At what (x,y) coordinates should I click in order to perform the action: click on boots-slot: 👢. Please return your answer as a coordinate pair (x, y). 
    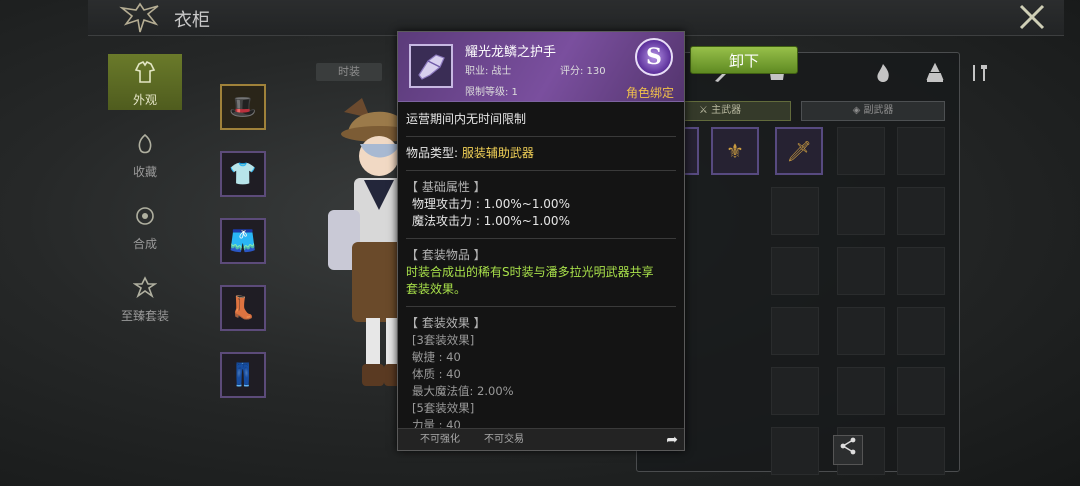
    Looking at the image, I should click on (243, 308).